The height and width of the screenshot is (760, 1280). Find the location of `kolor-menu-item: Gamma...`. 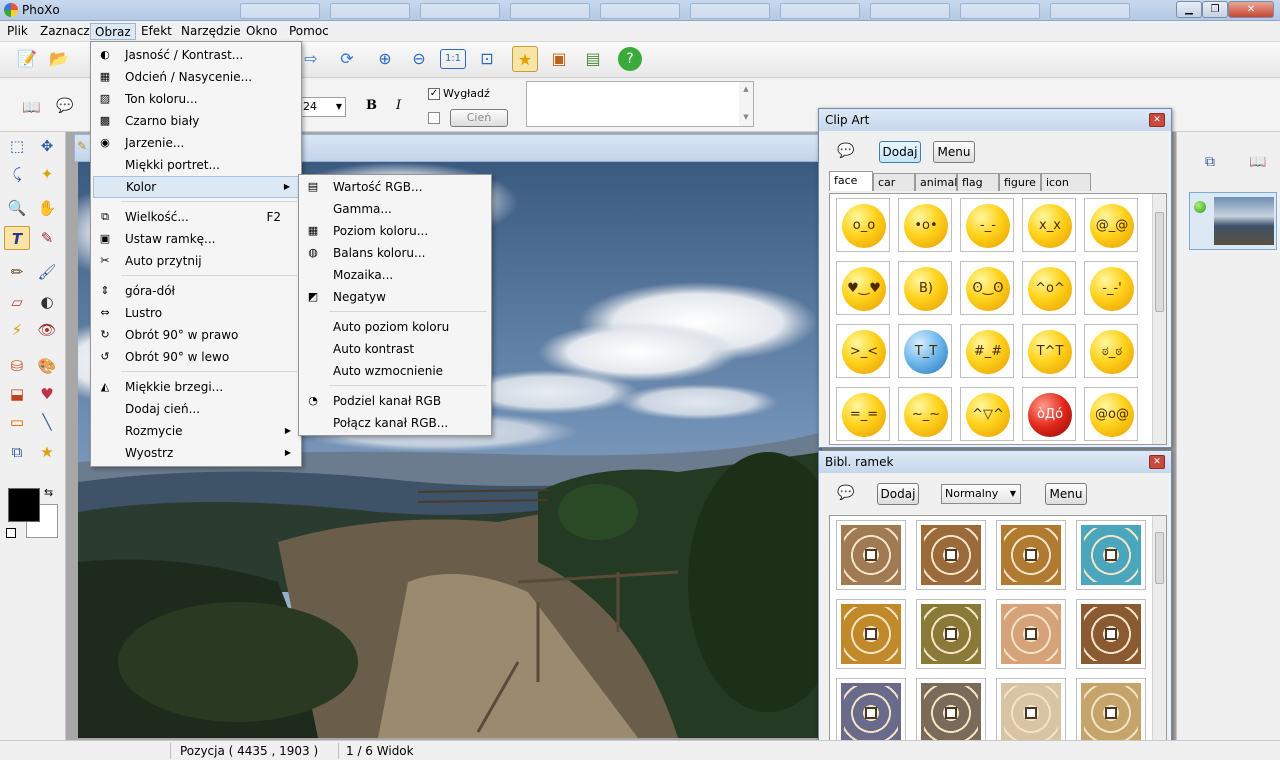

kolor-menu-item: Gamma... is located at coordinates (395, 209).